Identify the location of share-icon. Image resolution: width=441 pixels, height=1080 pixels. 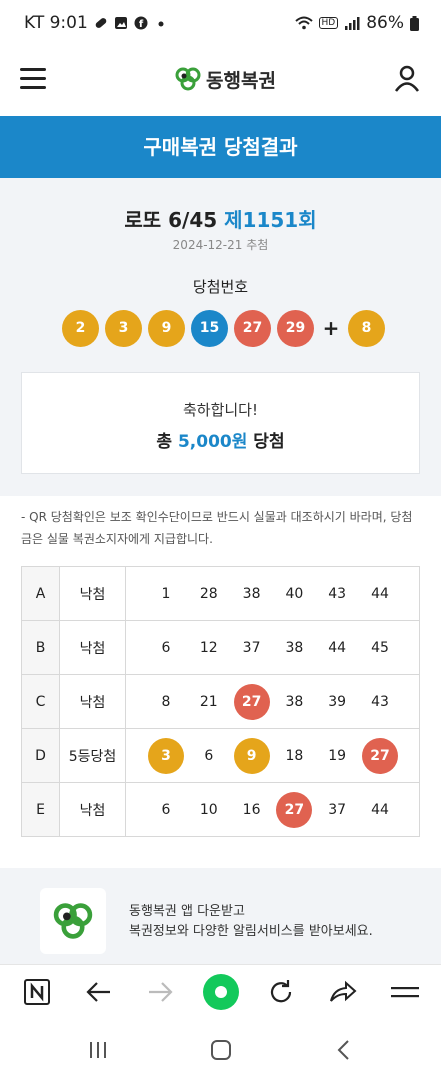
(343, 992).